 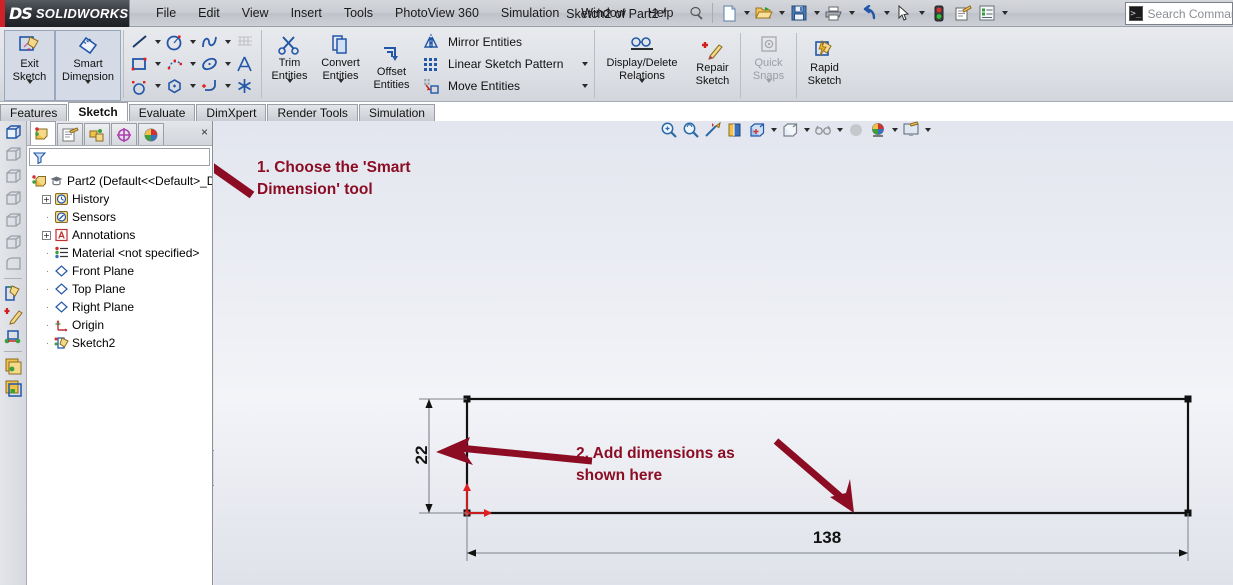 I want to click on feature-manager-tab, so click(x=43, y=133).